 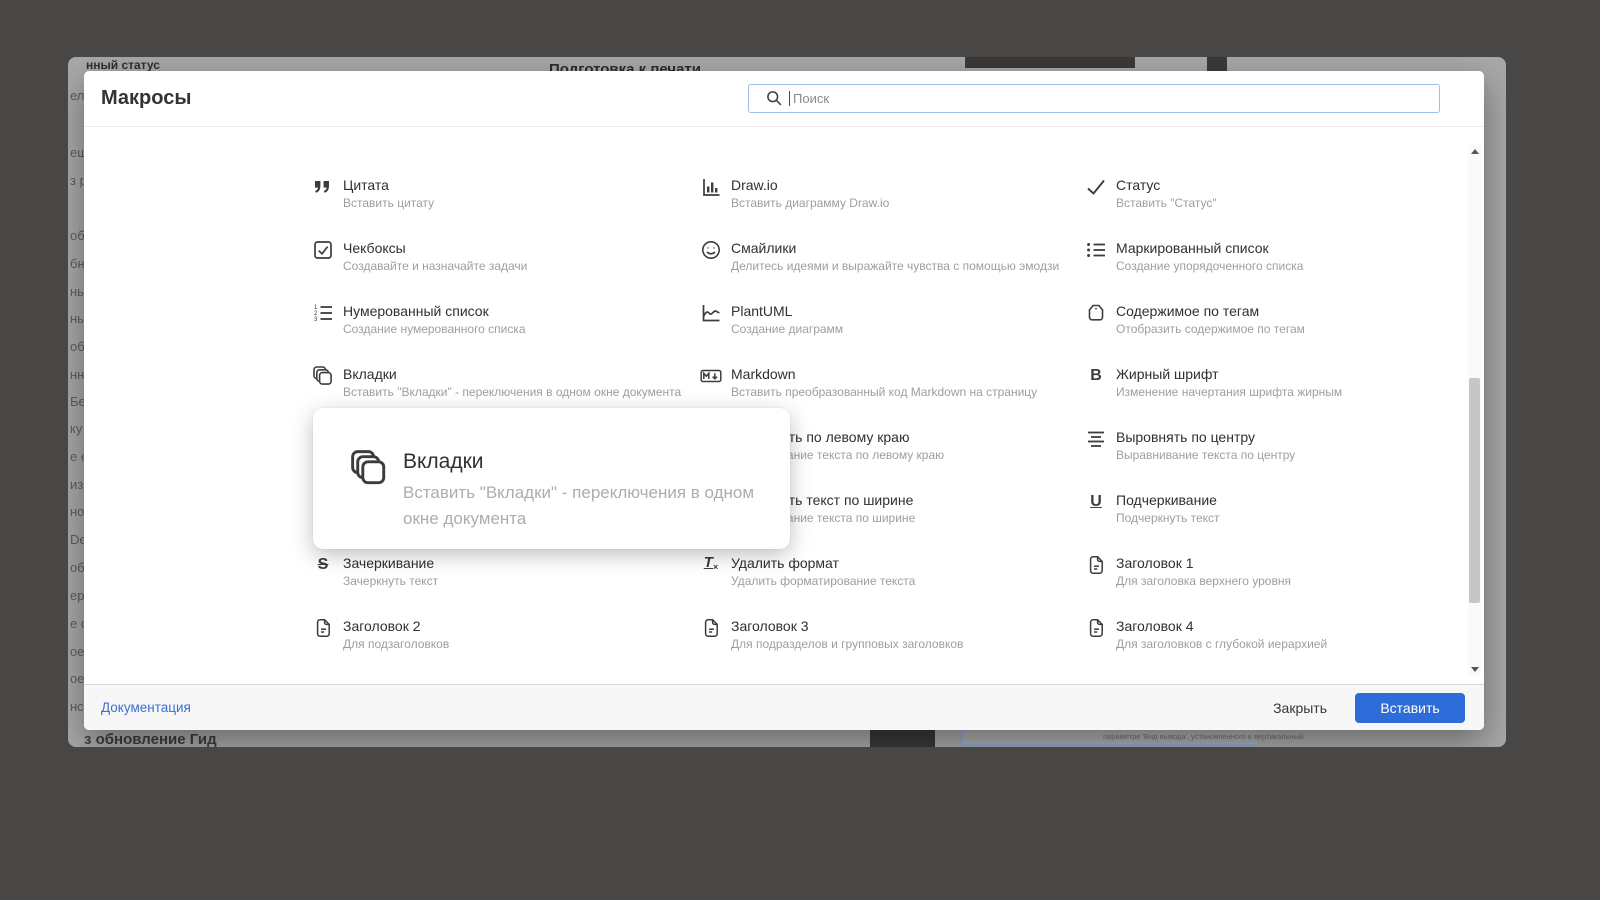 I want to click on search-field, so click(x=1094, y=98).